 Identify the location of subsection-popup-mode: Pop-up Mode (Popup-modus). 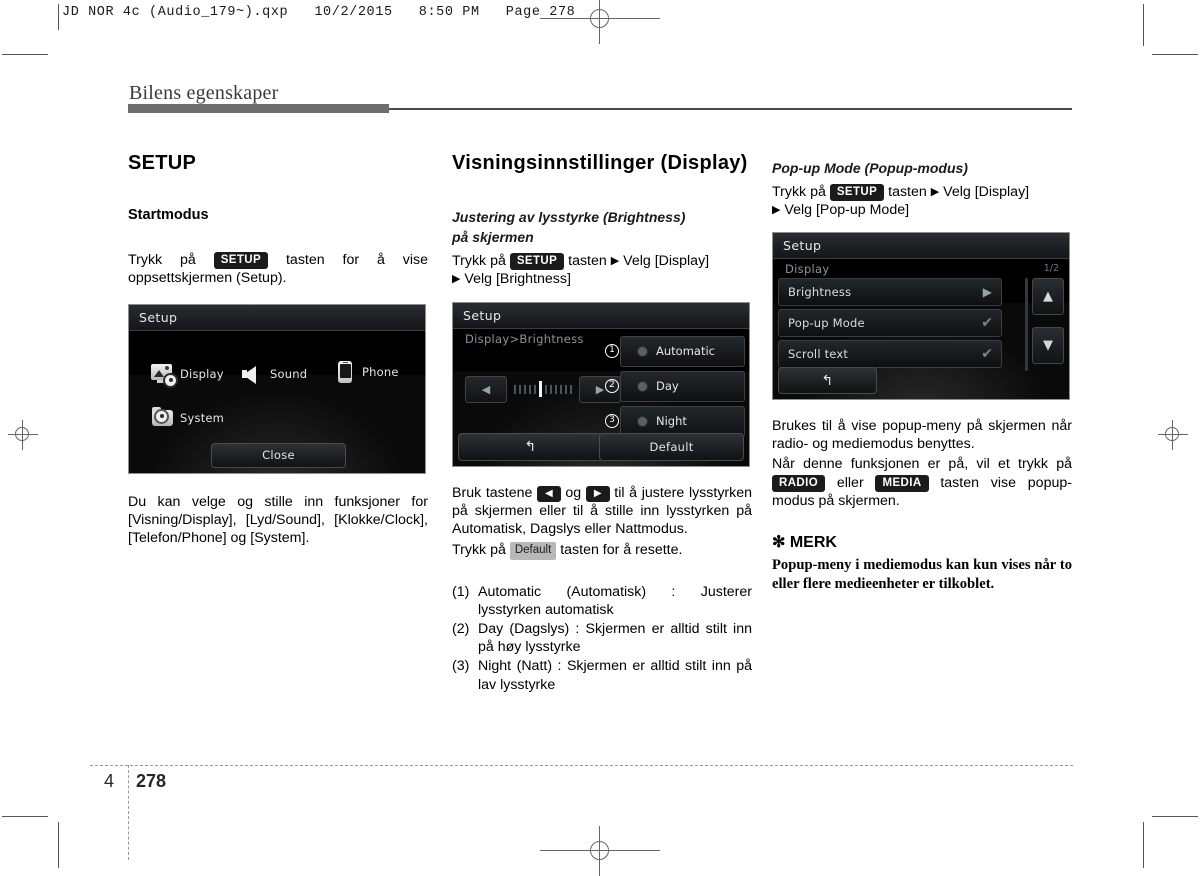
(870, 168).